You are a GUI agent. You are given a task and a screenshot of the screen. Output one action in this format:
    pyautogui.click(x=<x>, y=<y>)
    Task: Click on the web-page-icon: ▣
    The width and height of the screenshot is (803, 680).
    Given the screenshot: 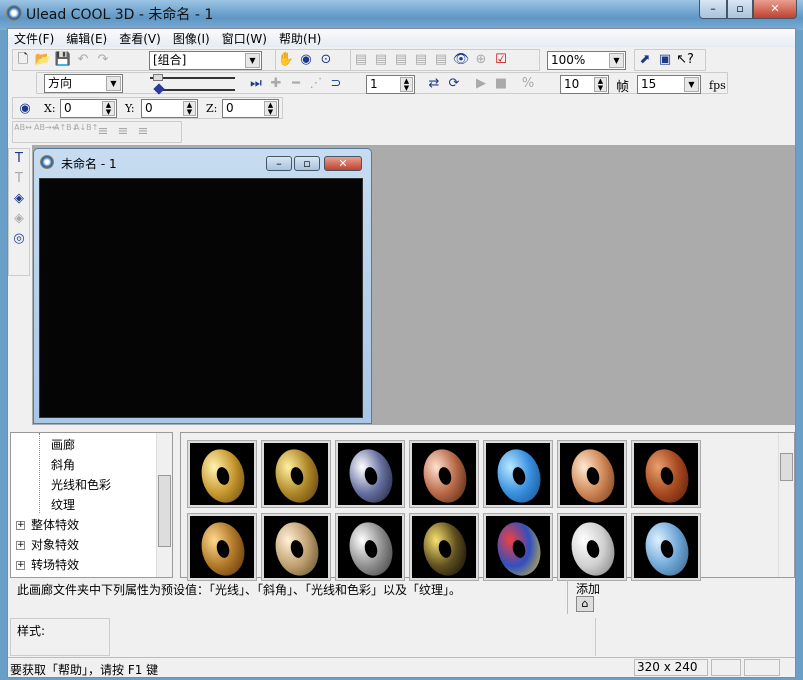 What is the action you would take?
    pyautogui.click(x=665, y=60)
    